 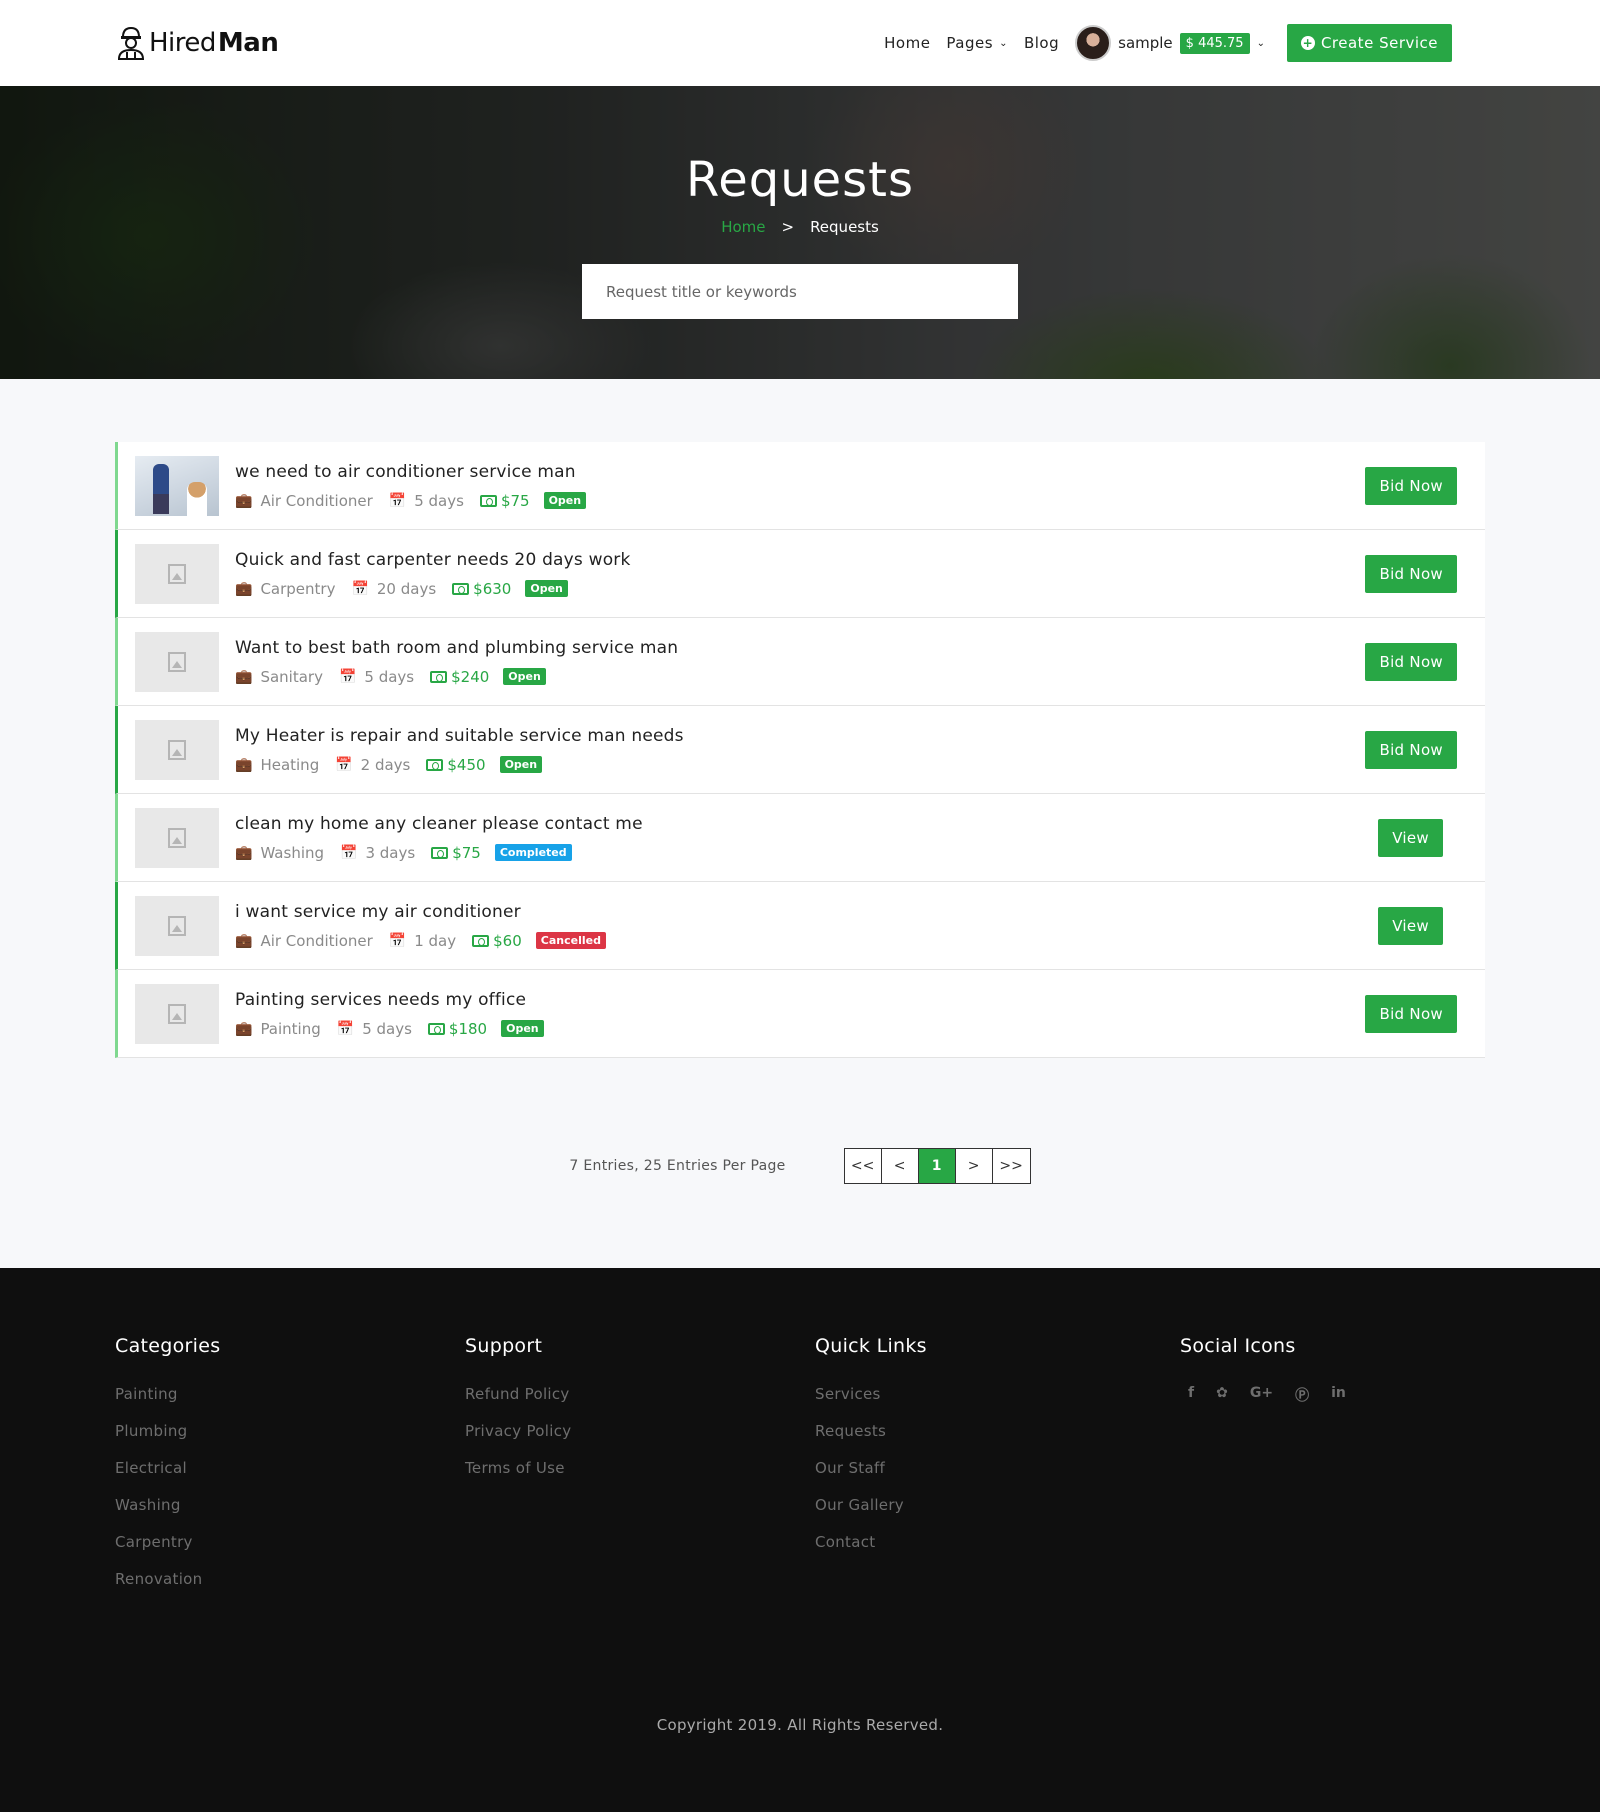 I want to click on request-title: we need to air conditioner service man, so click(x=800, y=472).